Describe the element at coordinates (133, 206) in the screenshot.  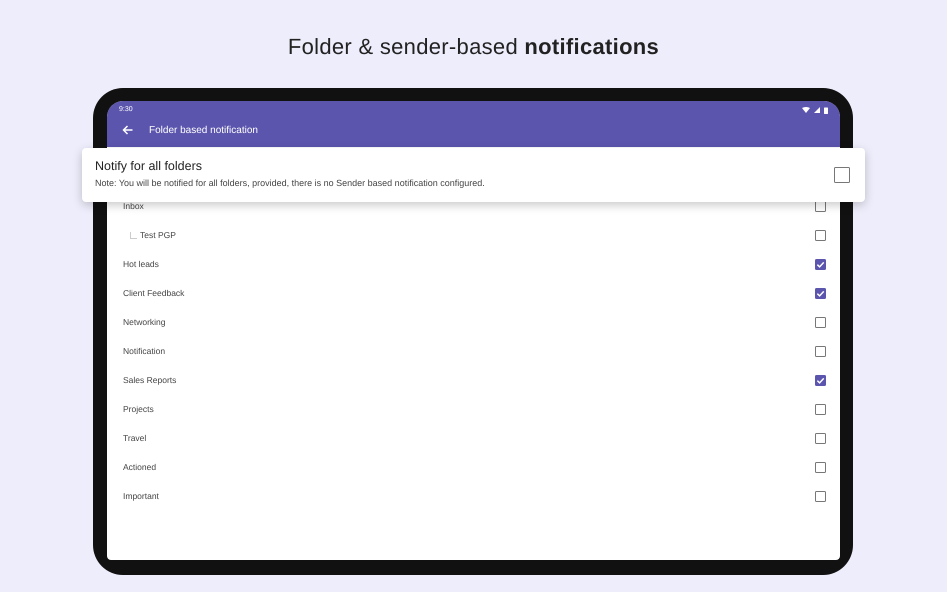
I see `folder-name: Inbox` at that location.